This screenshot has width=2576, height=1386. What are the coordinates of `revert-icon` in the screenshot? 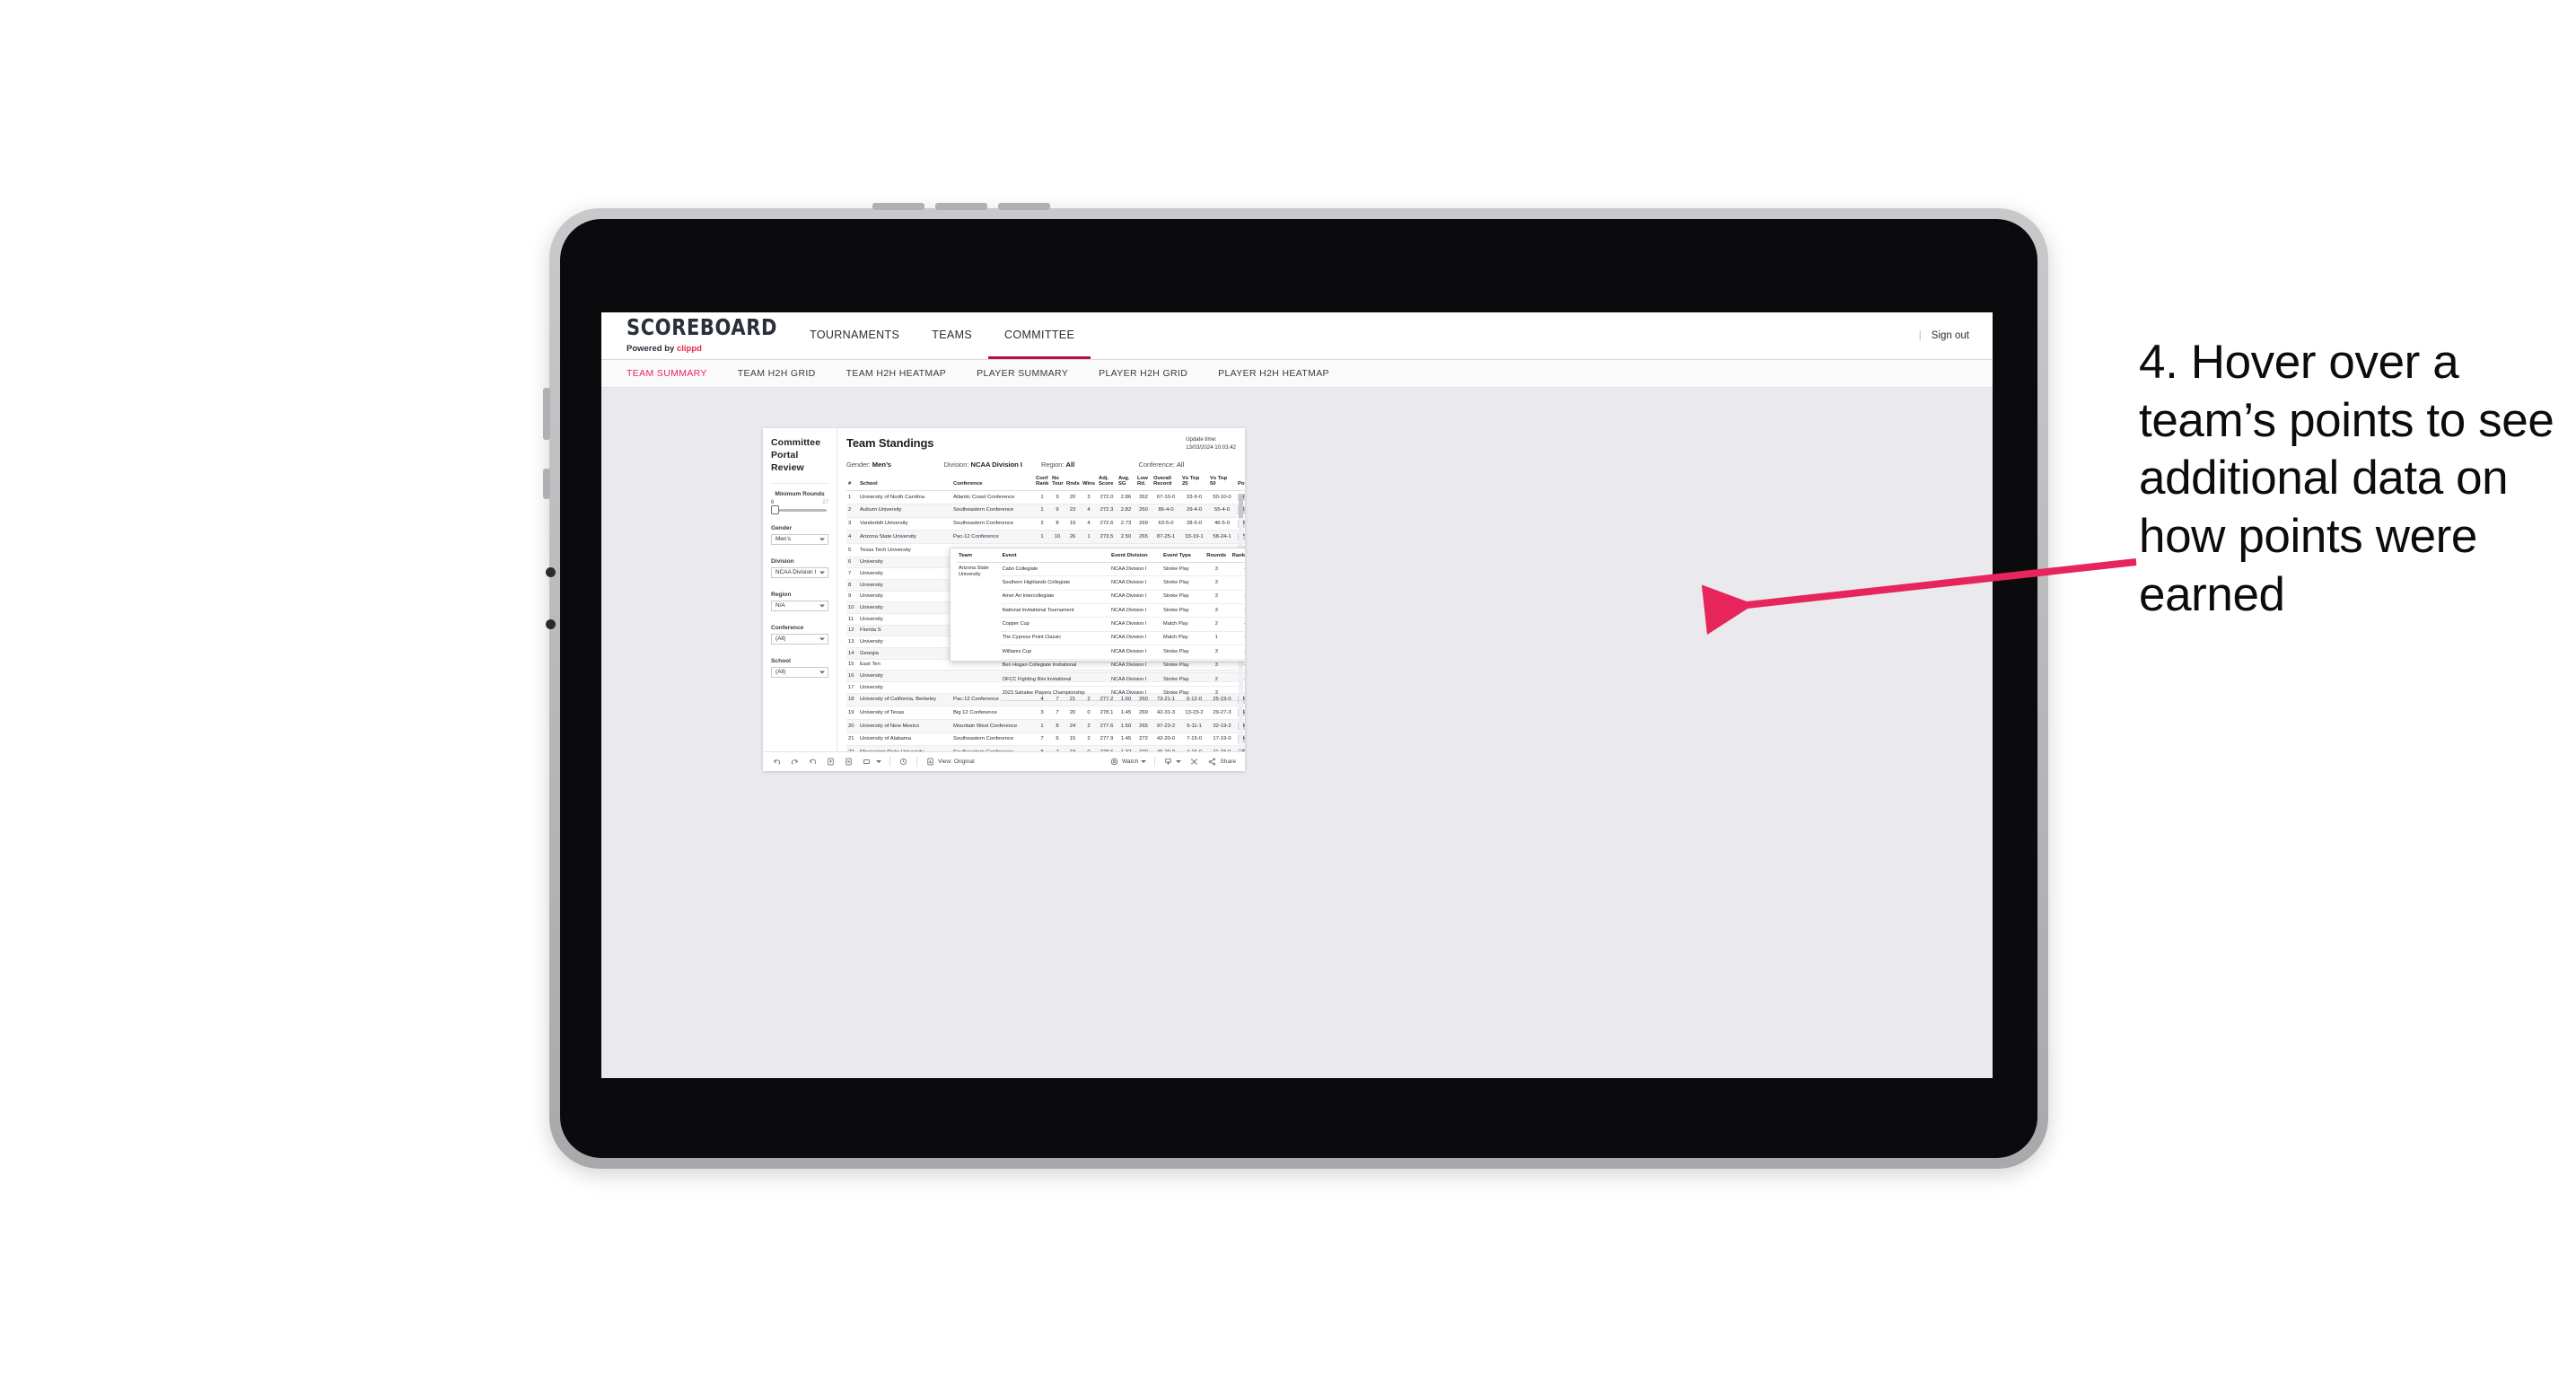 It's located at (813, 762).